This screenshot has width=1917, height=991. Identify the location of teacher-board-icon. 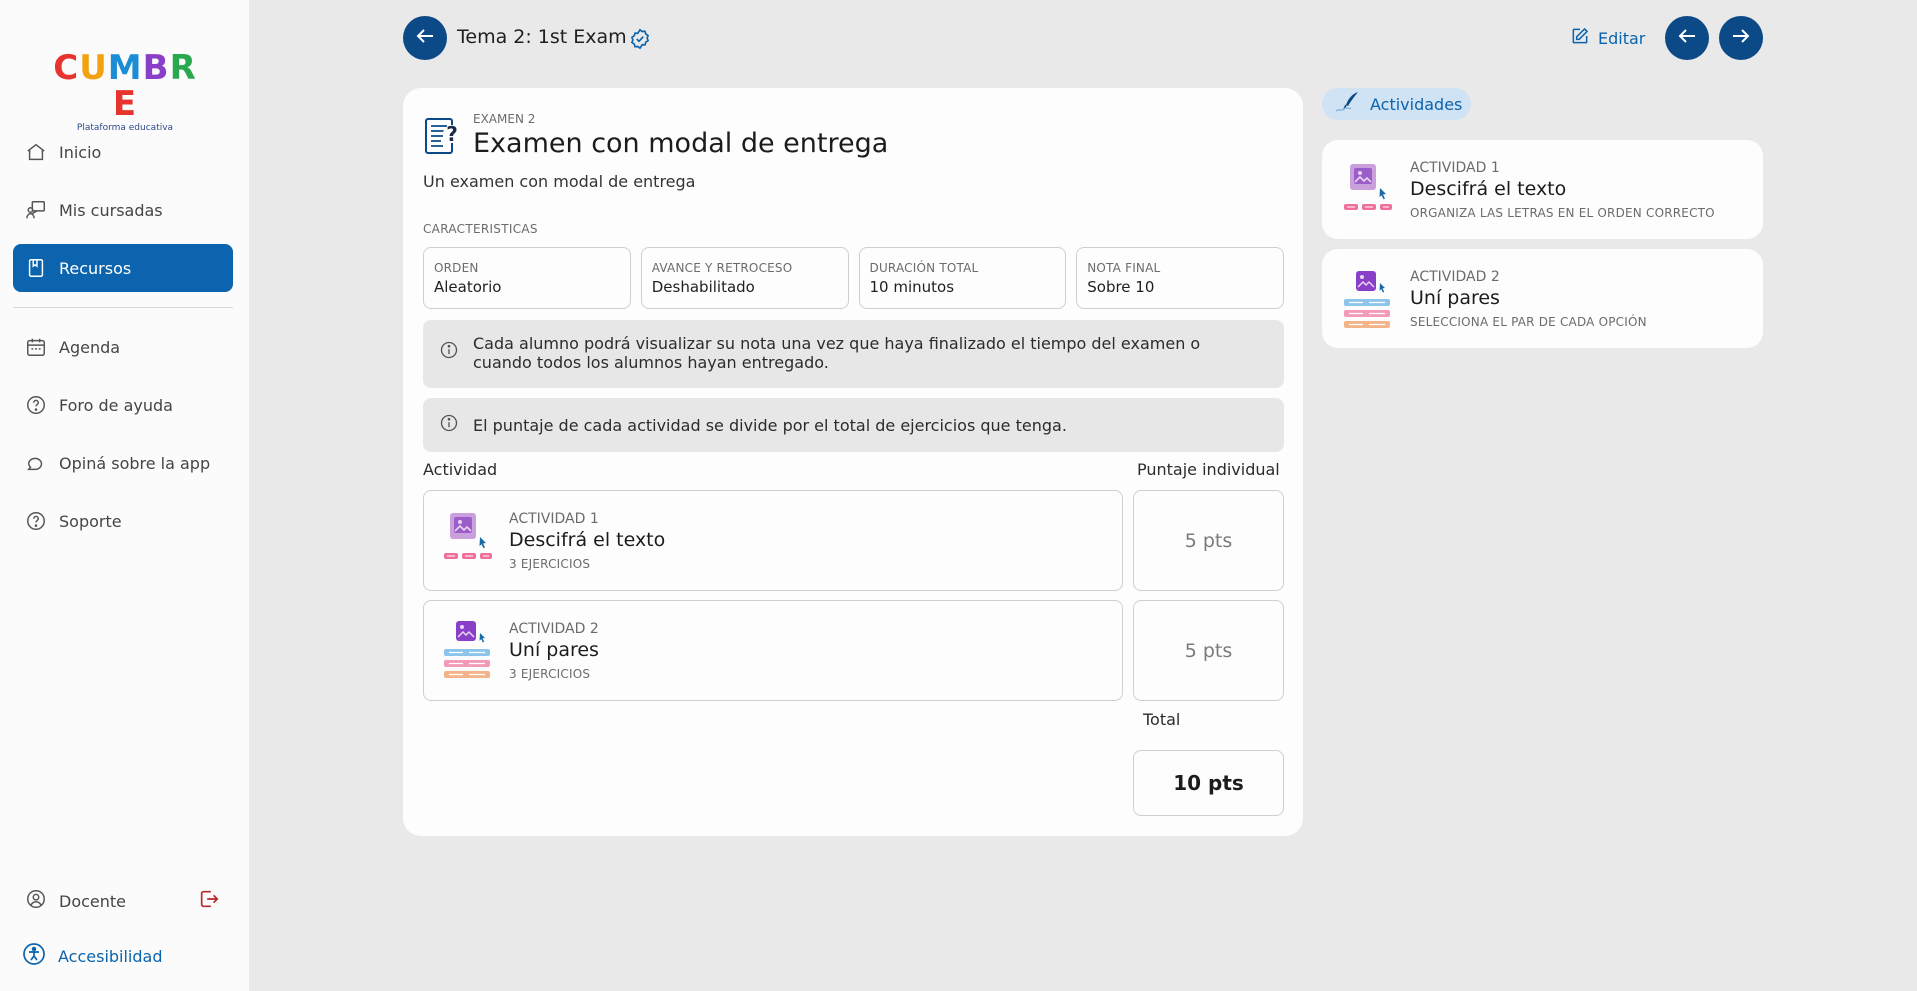
(36, 210).